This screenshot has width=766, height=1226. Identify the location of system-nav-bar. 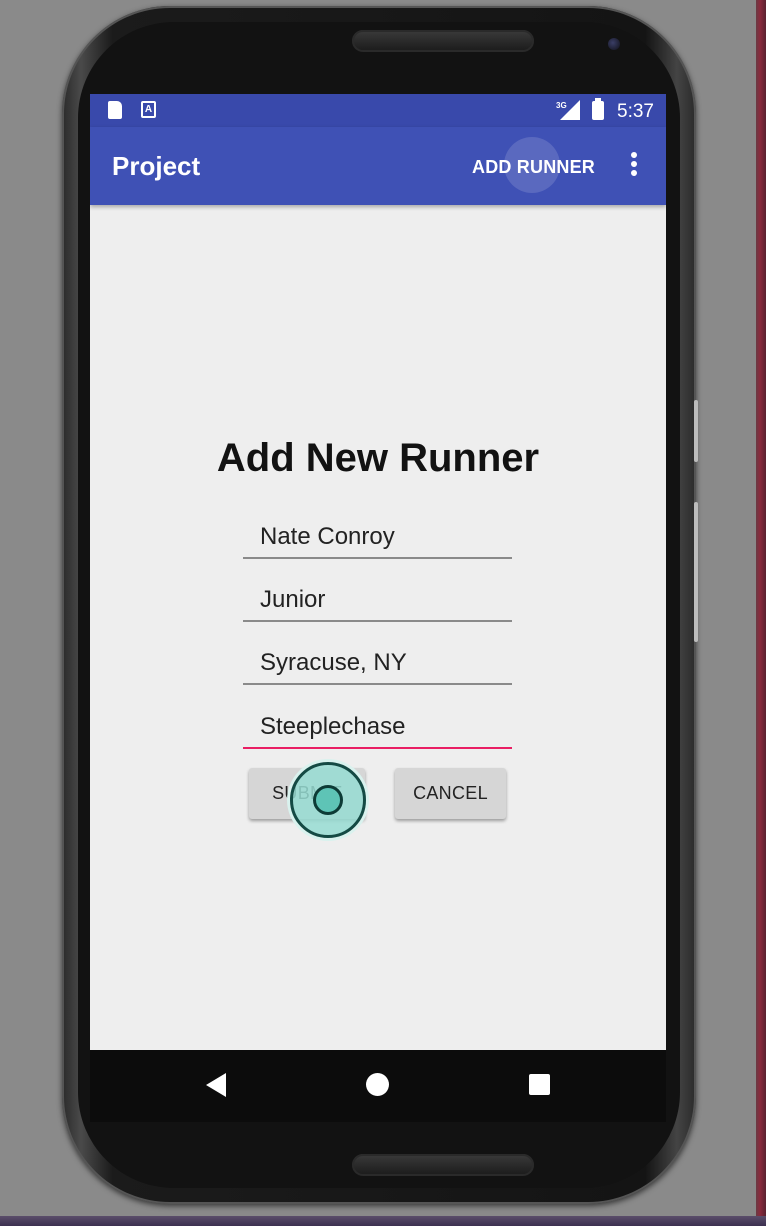
(378, 1086).